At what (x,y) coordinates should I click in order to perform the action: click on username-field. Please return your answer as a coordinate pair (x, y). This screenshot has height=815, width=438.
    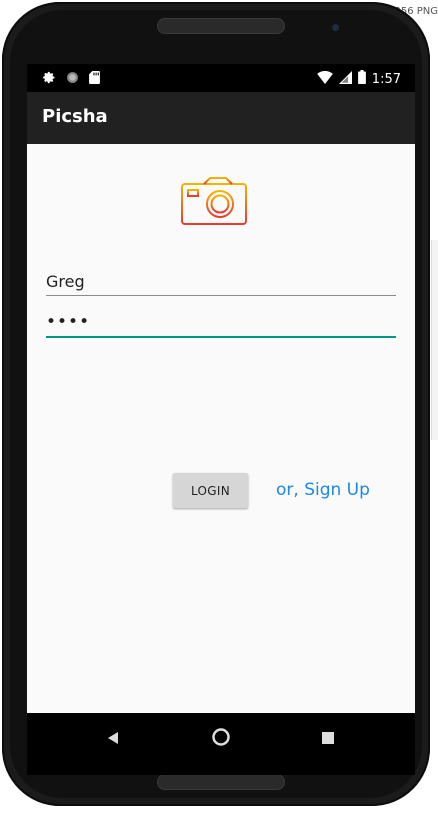
    Looking at the image, I should click on (221, 281).